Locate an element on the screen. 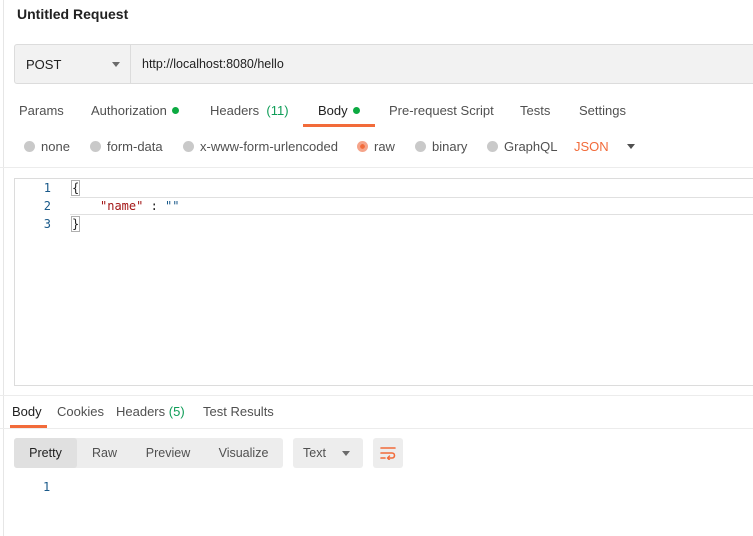  tab-pre-request-script: Pre-request Script is located at coordinates (441, 110).